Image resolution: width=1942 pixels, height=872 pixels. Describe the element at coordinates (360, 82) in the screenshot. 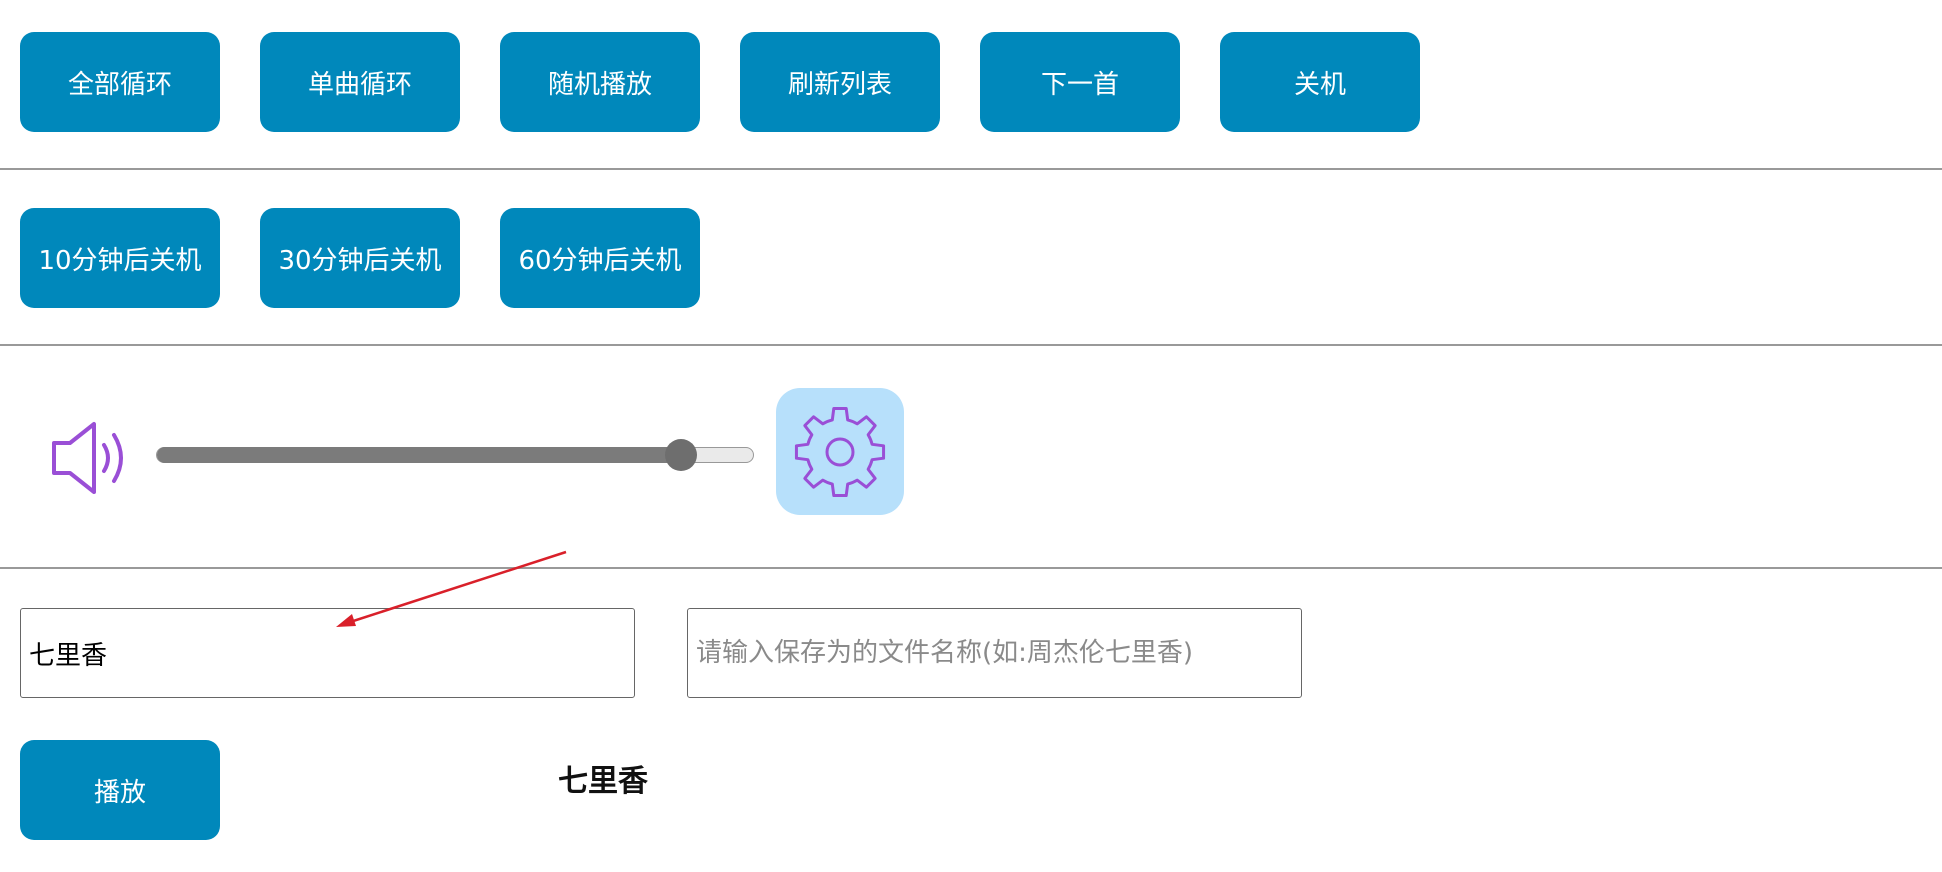

I see `loop-one-button: 单曲循环` at that location.